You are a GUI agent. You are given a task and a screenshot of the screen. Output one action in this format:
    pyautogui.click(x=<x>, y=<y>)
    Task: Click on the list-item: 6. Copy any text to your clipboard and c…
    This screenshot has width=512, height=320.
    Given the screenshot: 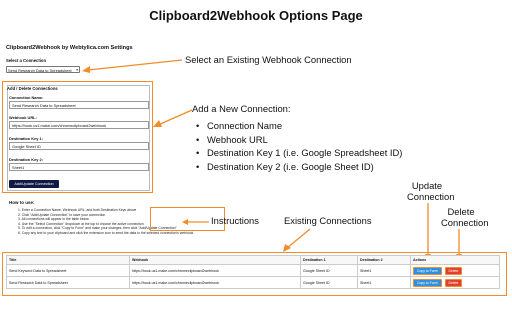 What is the action you would take?
    pyautogui.click(x=106, y=232)
    